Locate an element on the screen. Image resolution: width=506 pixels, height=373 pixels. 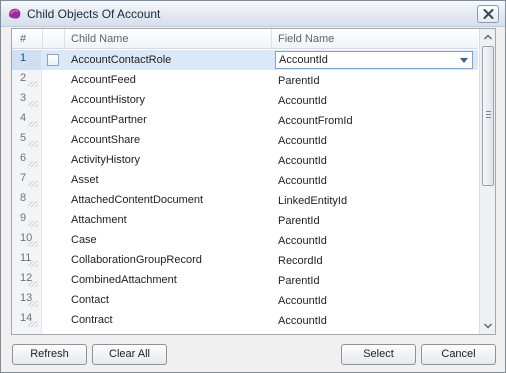
scroll-up-button is located at coordinates (487, 37).